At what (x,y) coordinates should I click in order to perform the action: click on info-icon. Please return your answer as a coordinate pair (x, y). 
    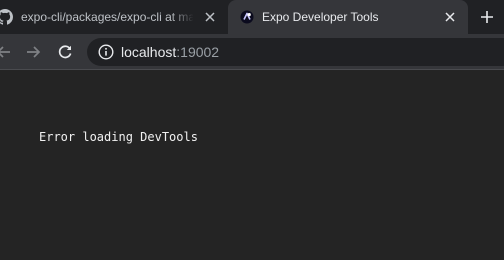
    Looking at the image, I should click on (106, 52).